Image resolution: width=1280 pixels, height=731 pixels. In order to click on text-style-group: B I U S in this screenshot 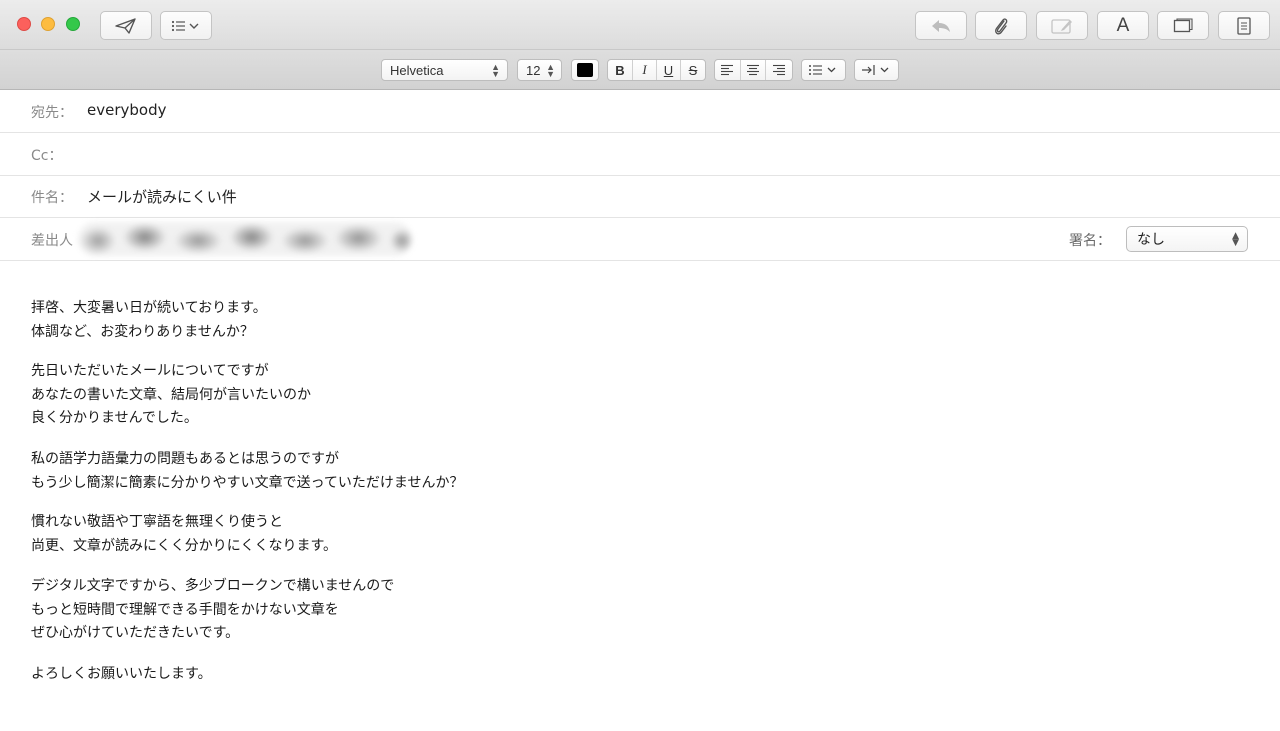, I will do `click(656, 70)`.